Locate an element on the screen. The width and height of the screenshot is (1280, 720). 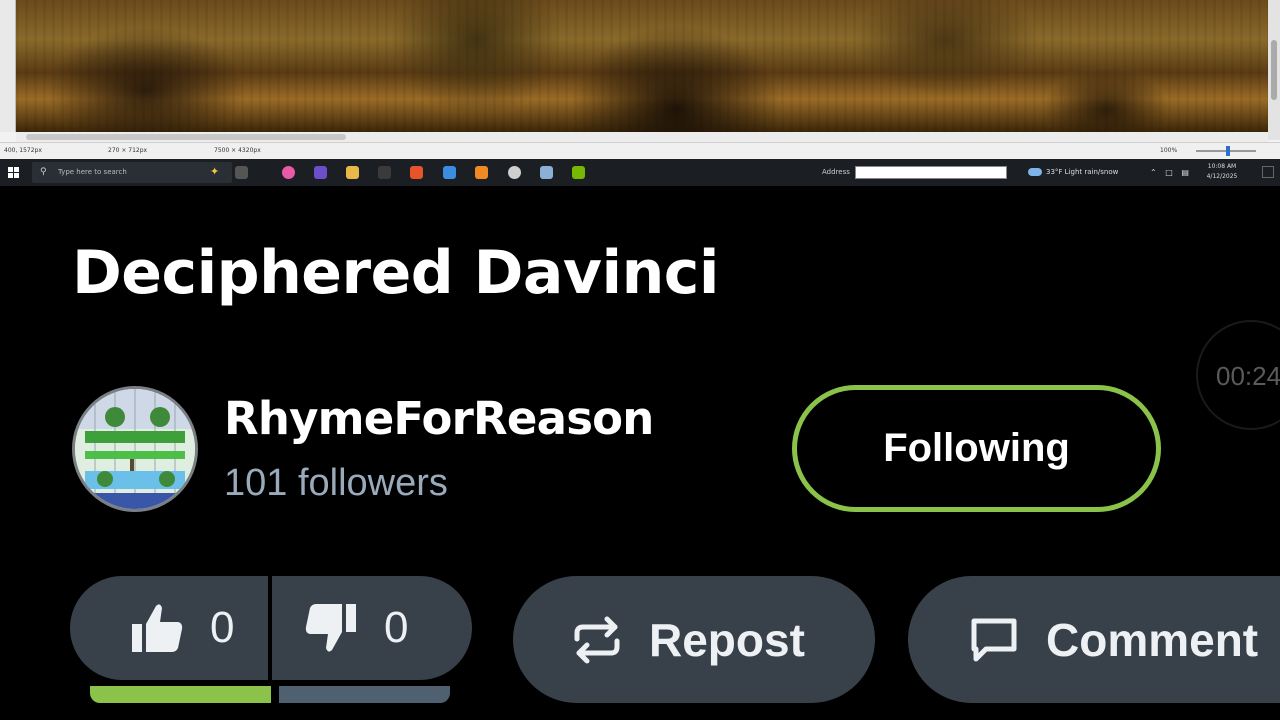
channel-avatar is located at coordinates (135, 449).